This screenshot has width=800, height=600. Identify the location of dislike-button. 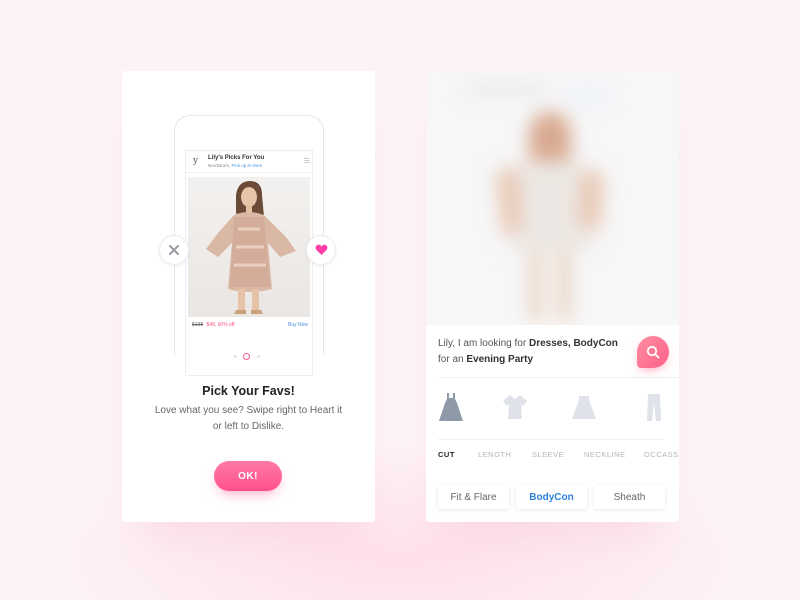
(174, 250).